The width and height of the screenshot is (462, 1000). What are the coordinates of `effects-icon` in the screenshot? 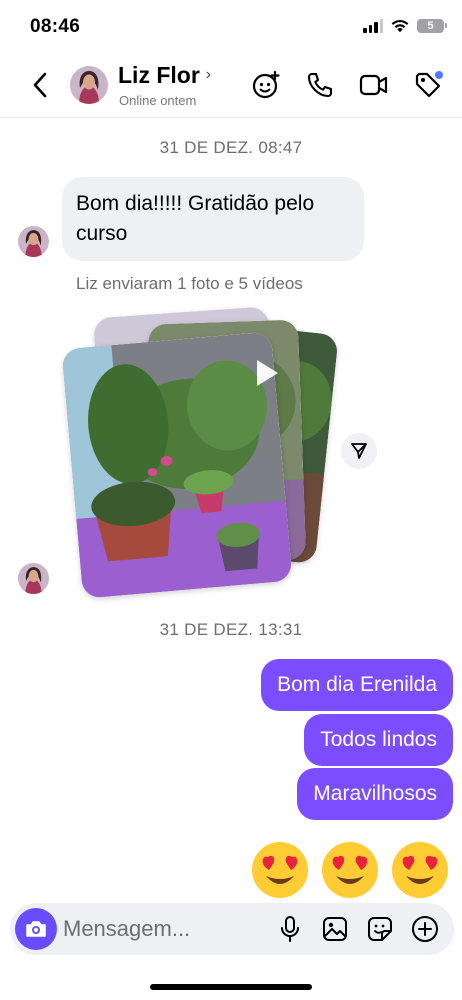 It's located at (266, 84).